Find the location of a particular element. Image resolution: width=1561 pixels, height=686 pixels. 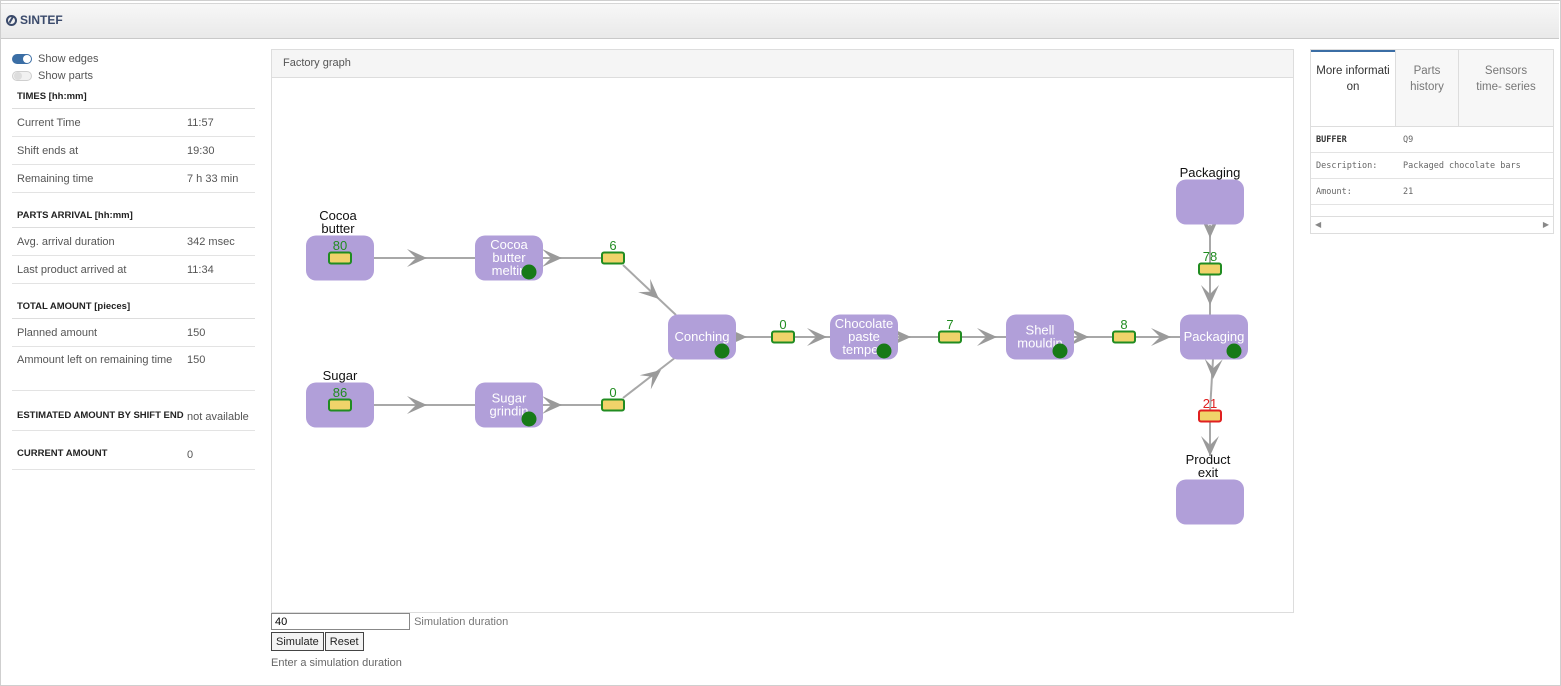

total-row-label: Ammount left on remaining time is located at coordinates (95, 360).